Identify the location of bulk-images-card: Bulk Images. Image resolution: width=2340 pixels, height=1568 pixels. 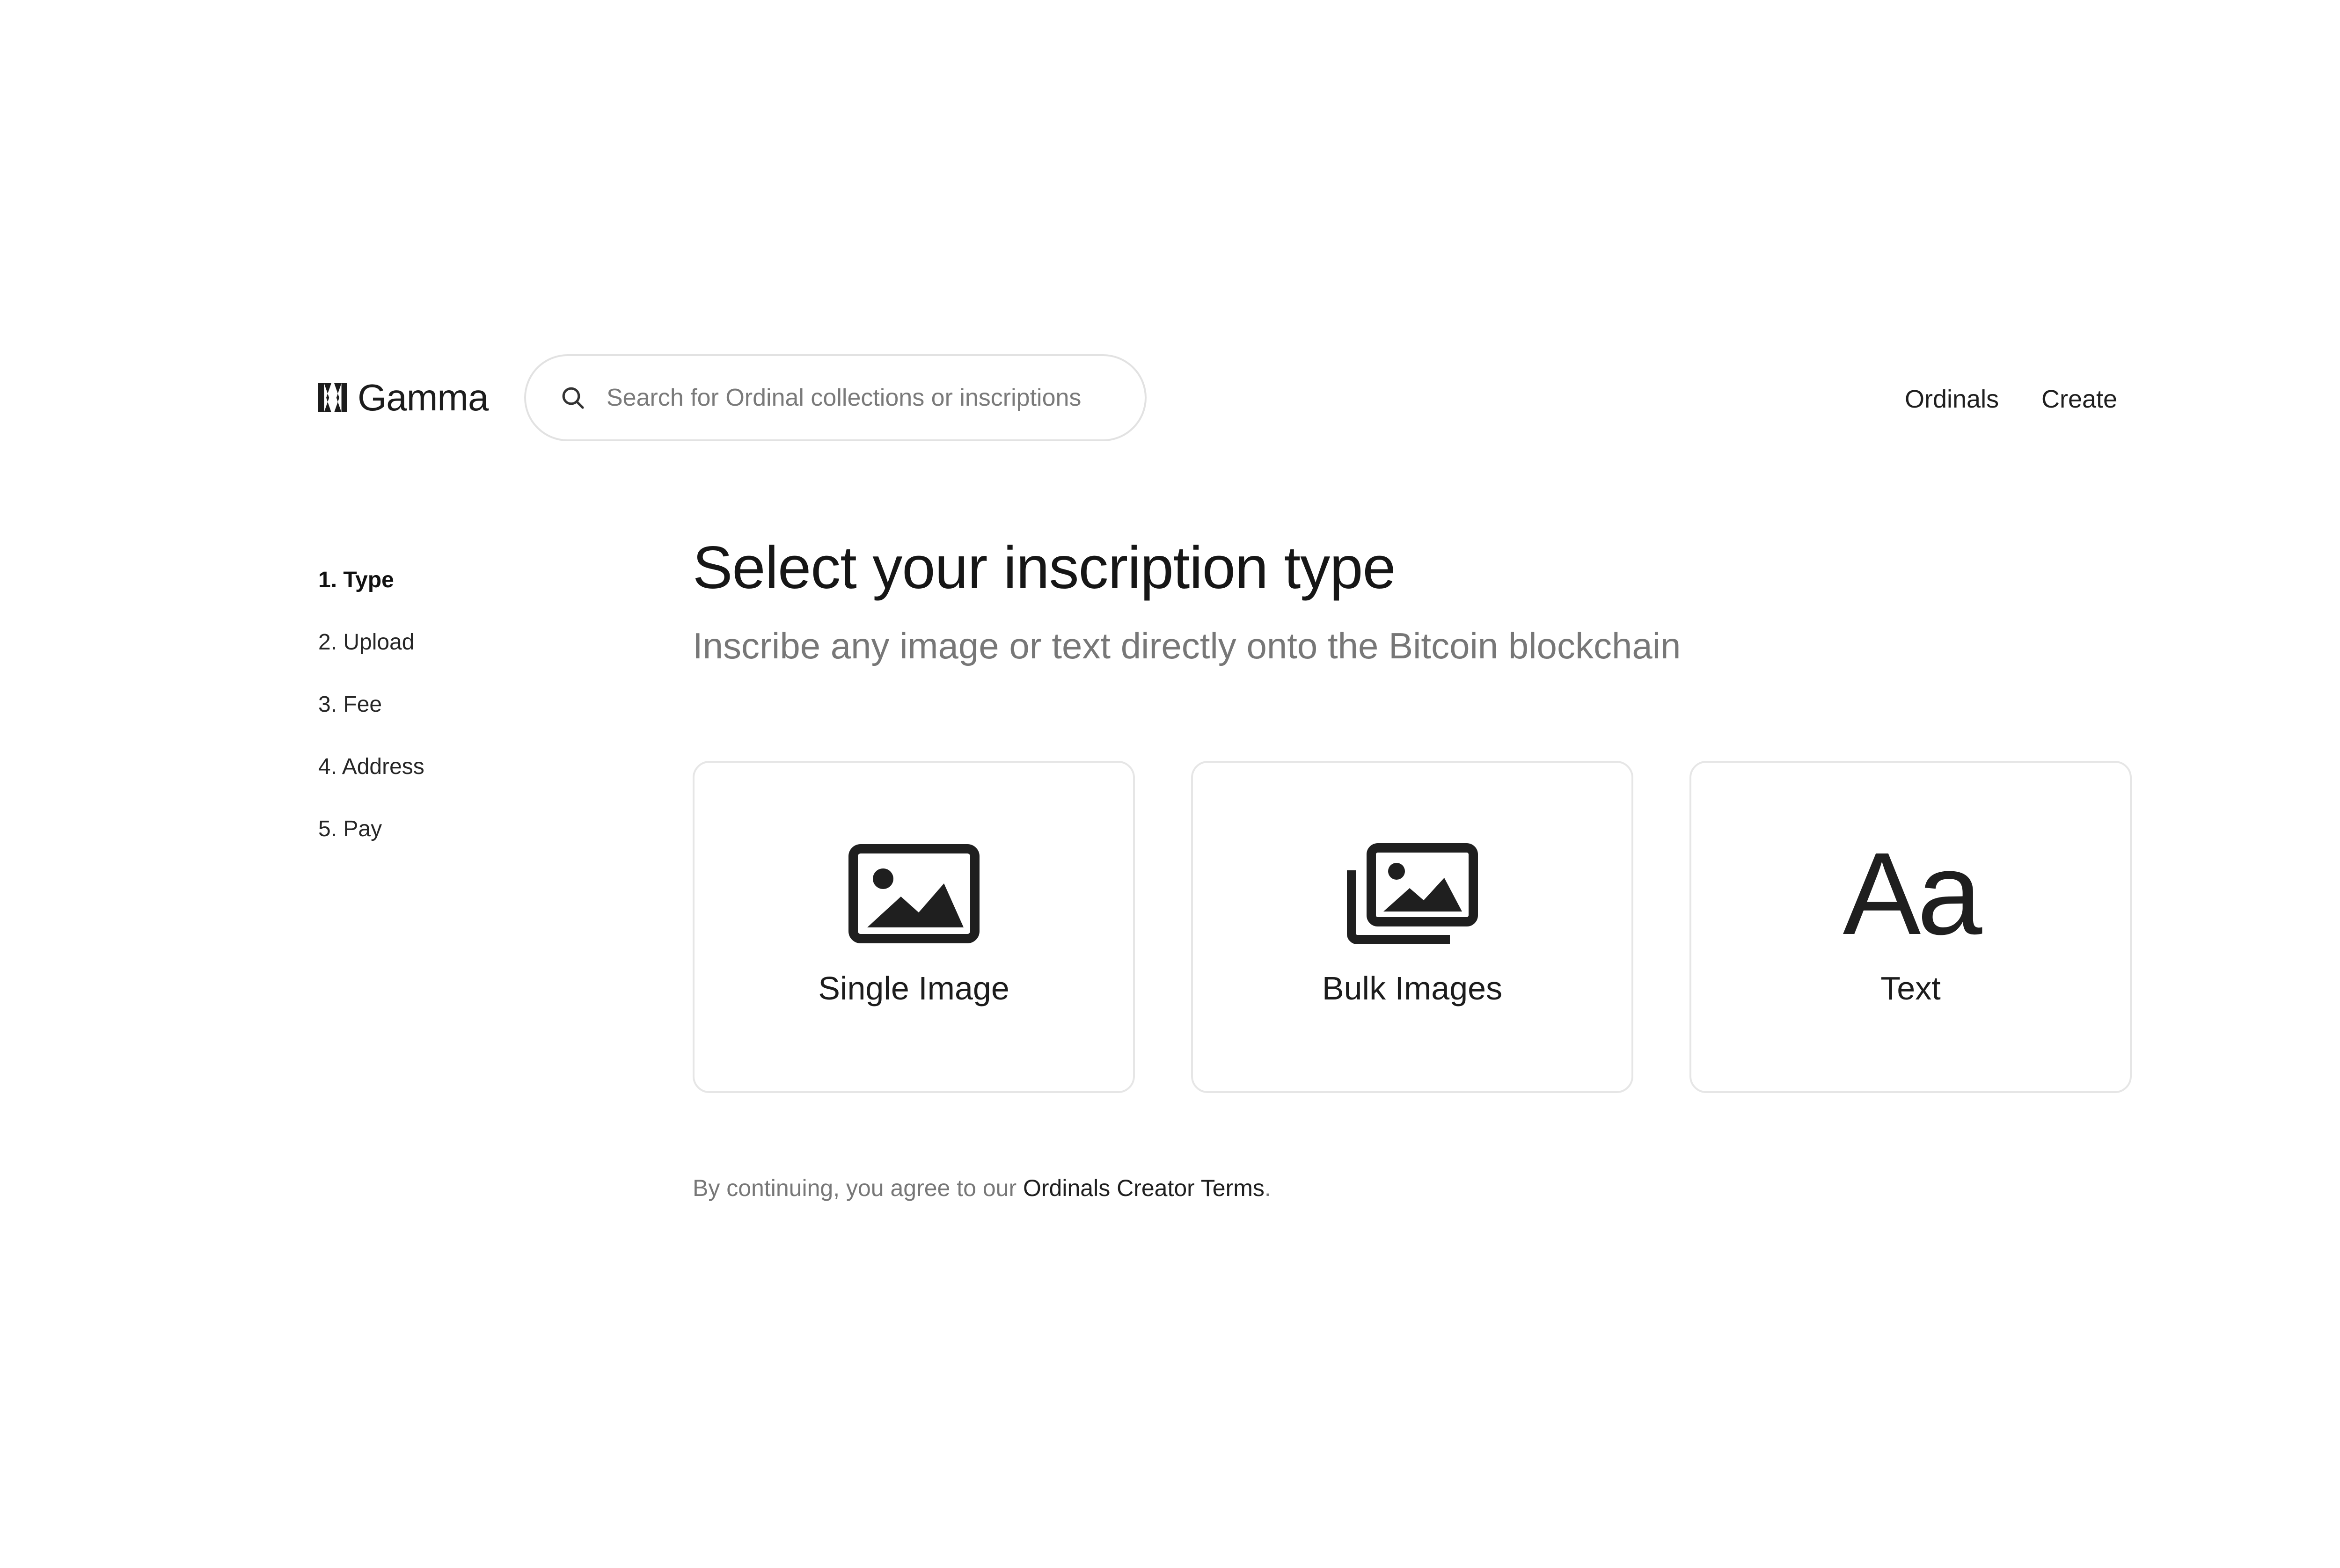
(1412, 927).